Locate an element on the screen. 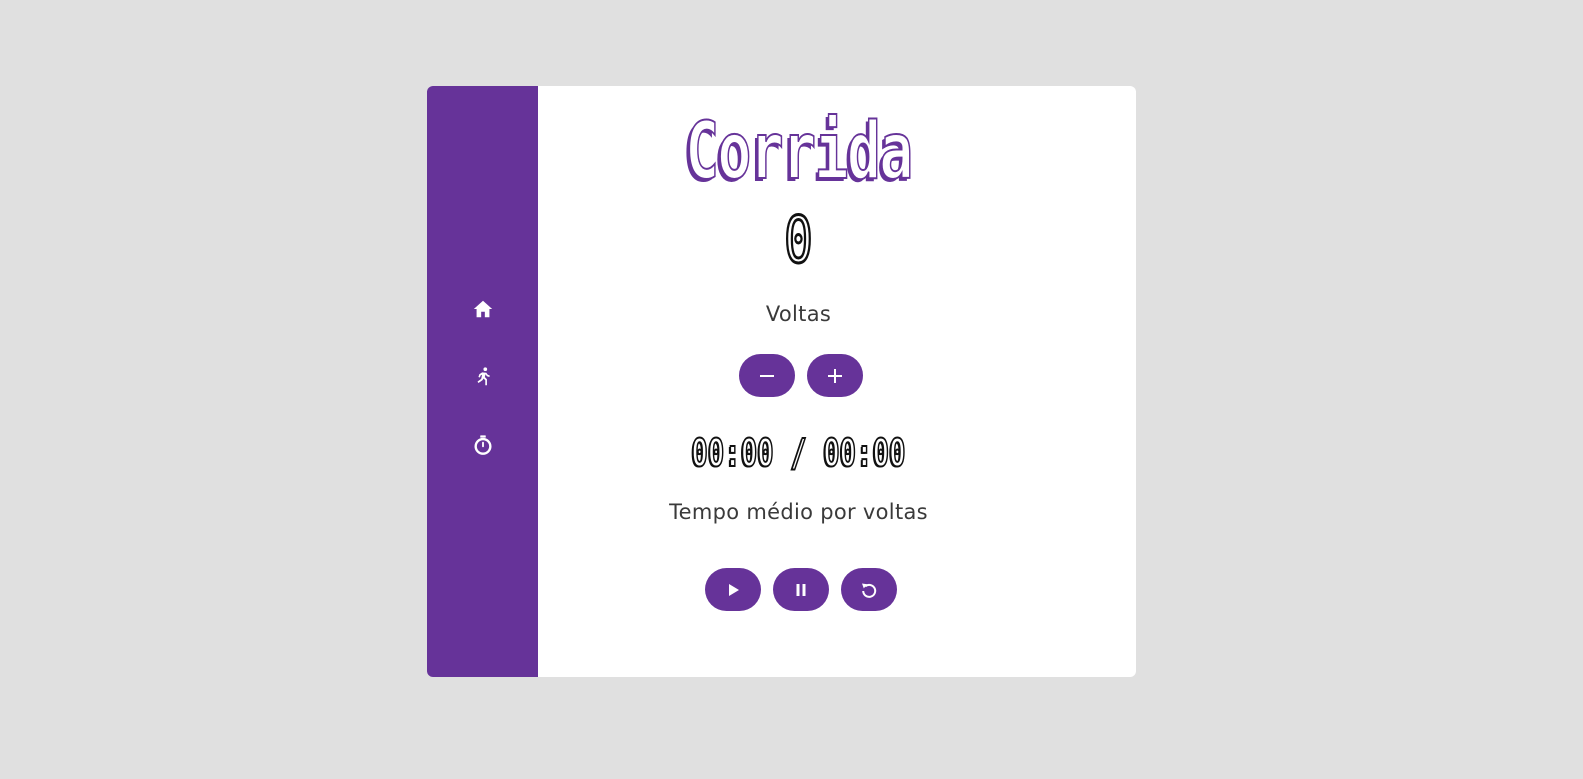  pause-icon is located at coordinates (801, 589).